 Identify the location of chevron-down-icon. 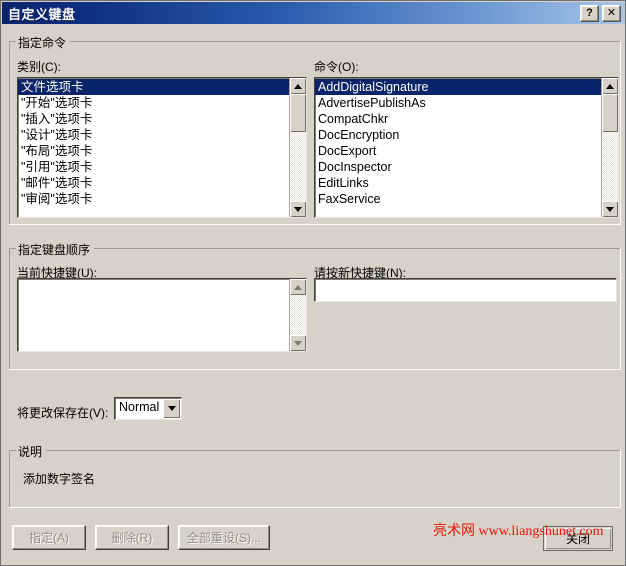
(171, 408).